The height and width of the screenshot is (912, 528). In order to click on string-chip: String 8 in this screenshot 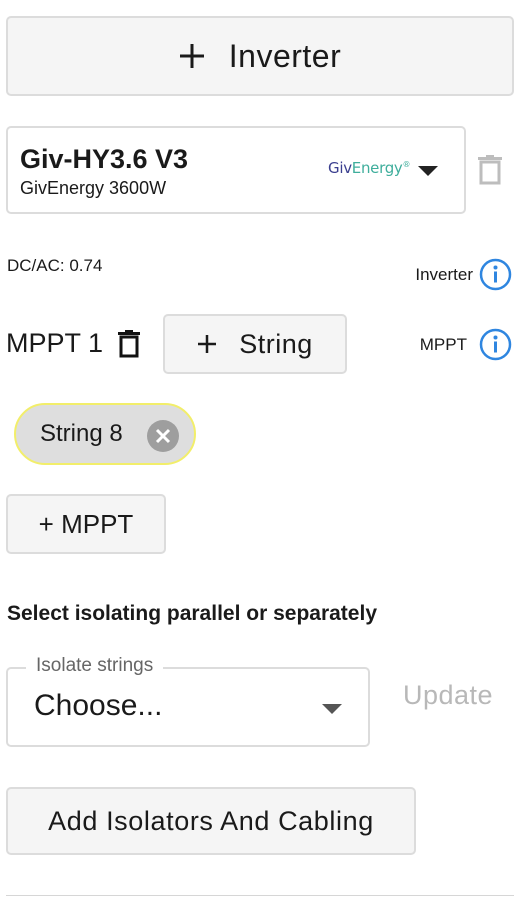, I will do `click(105, 434)`.